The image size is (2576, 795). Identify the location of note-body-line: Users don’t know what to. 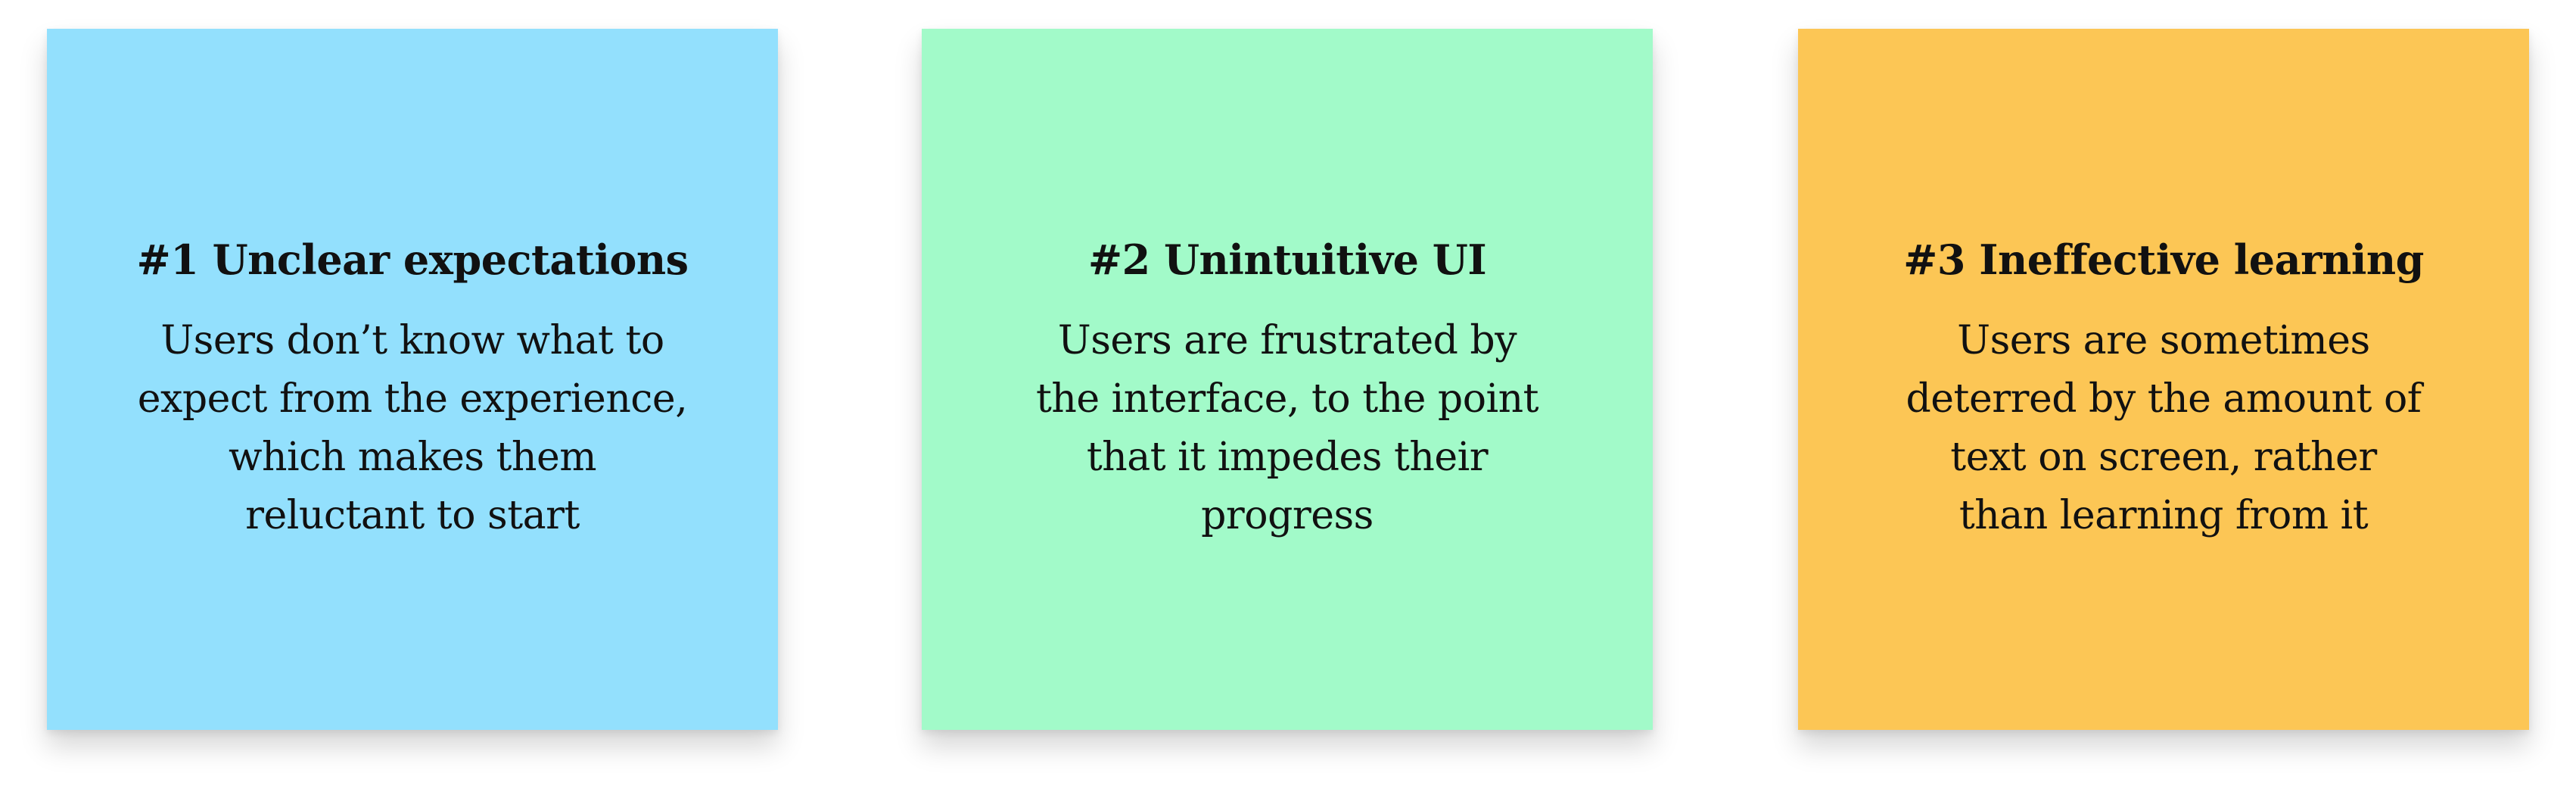
(412, 340).